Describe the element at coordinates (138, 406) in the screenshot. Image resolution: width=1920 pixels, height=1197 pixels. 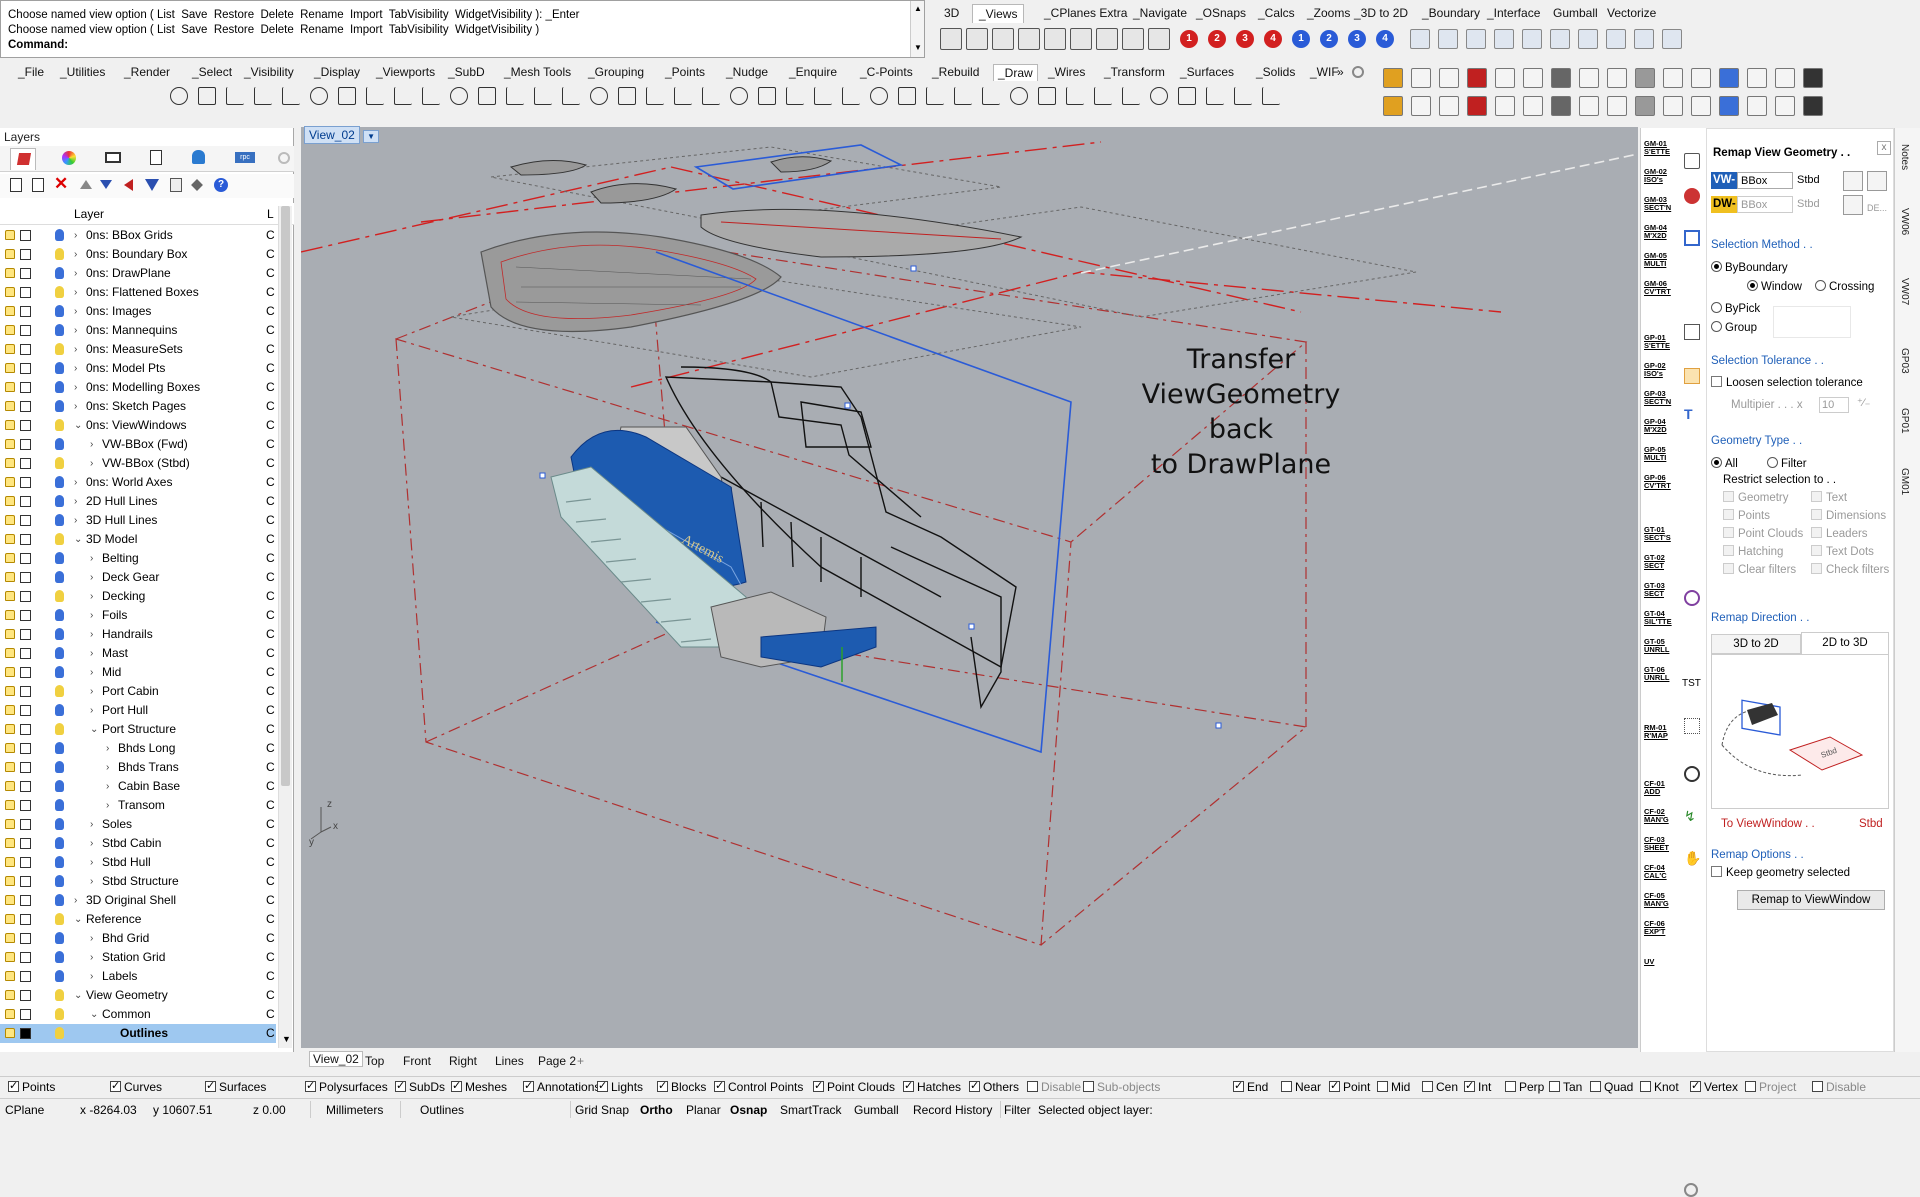
I see `layer-row: › 0ns: Sketch Pages C` at that location.